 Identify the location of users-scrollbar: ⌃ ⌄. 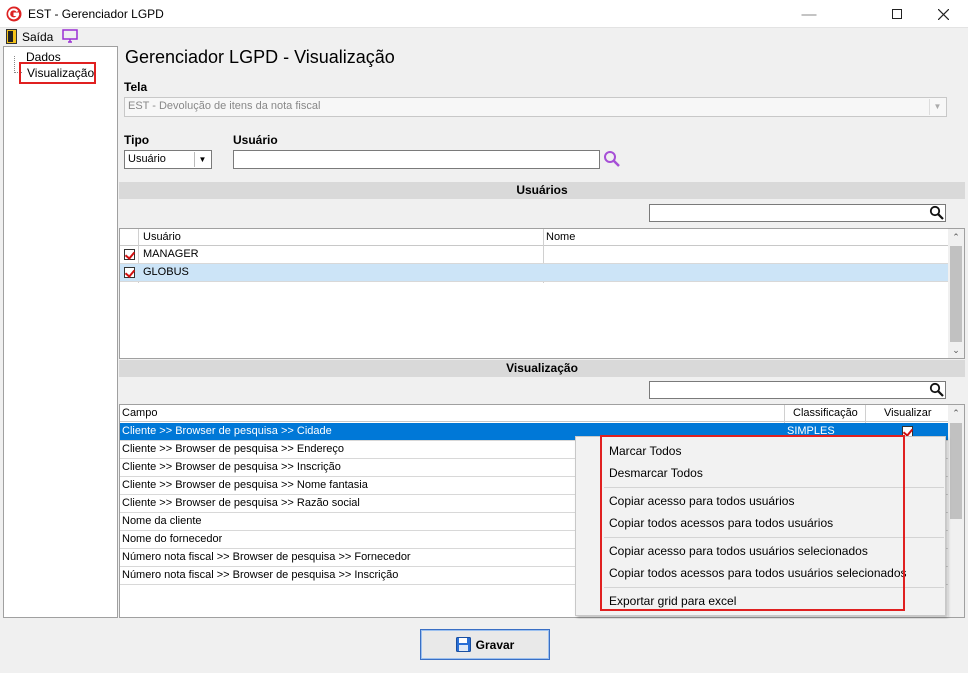
(956, 293).